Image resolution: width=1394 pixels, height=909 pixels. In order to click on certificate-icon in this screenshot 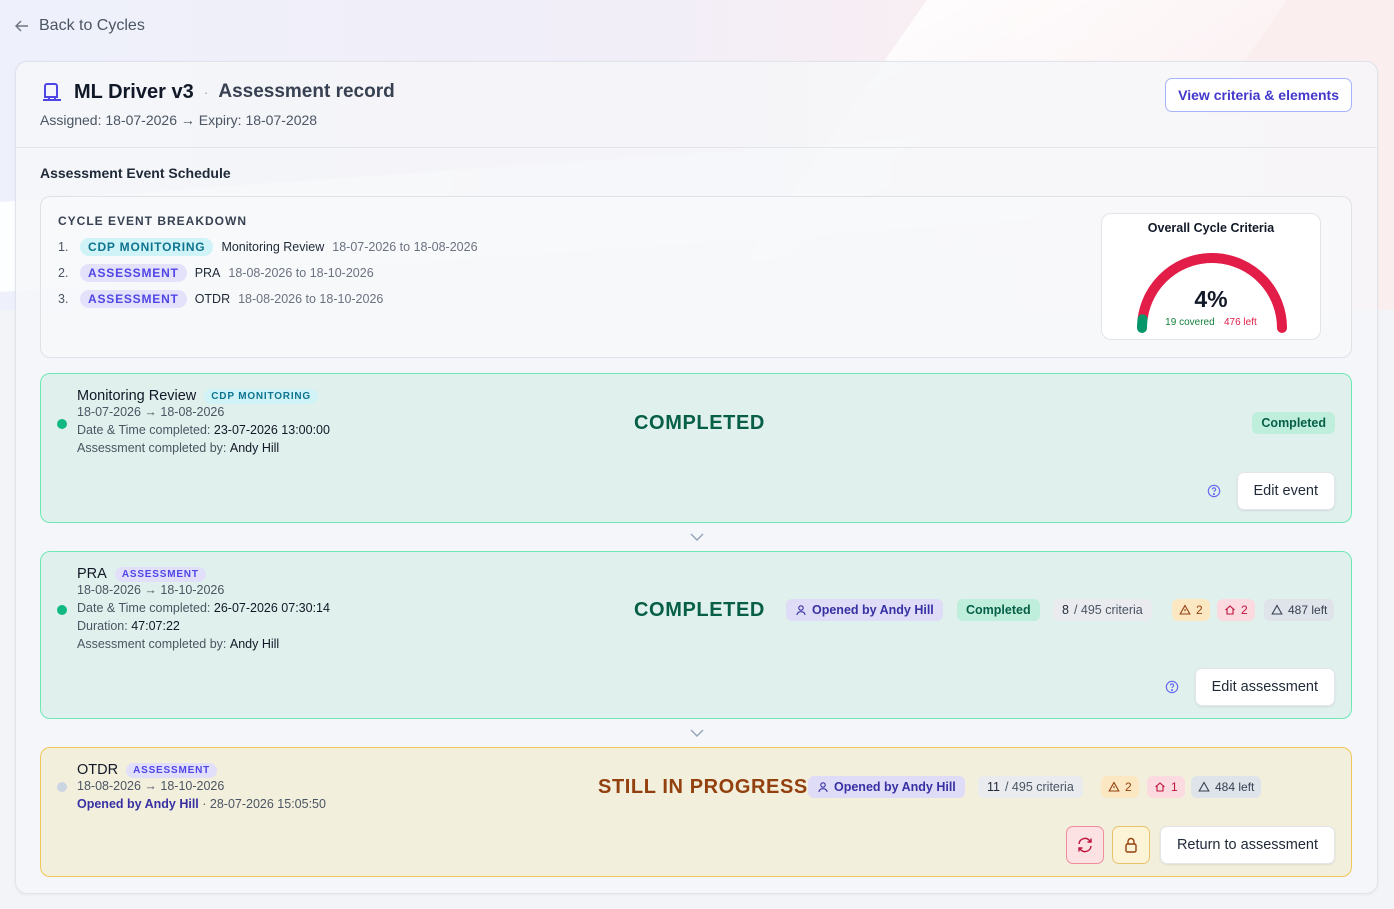, I will do `click(52, 92)`.